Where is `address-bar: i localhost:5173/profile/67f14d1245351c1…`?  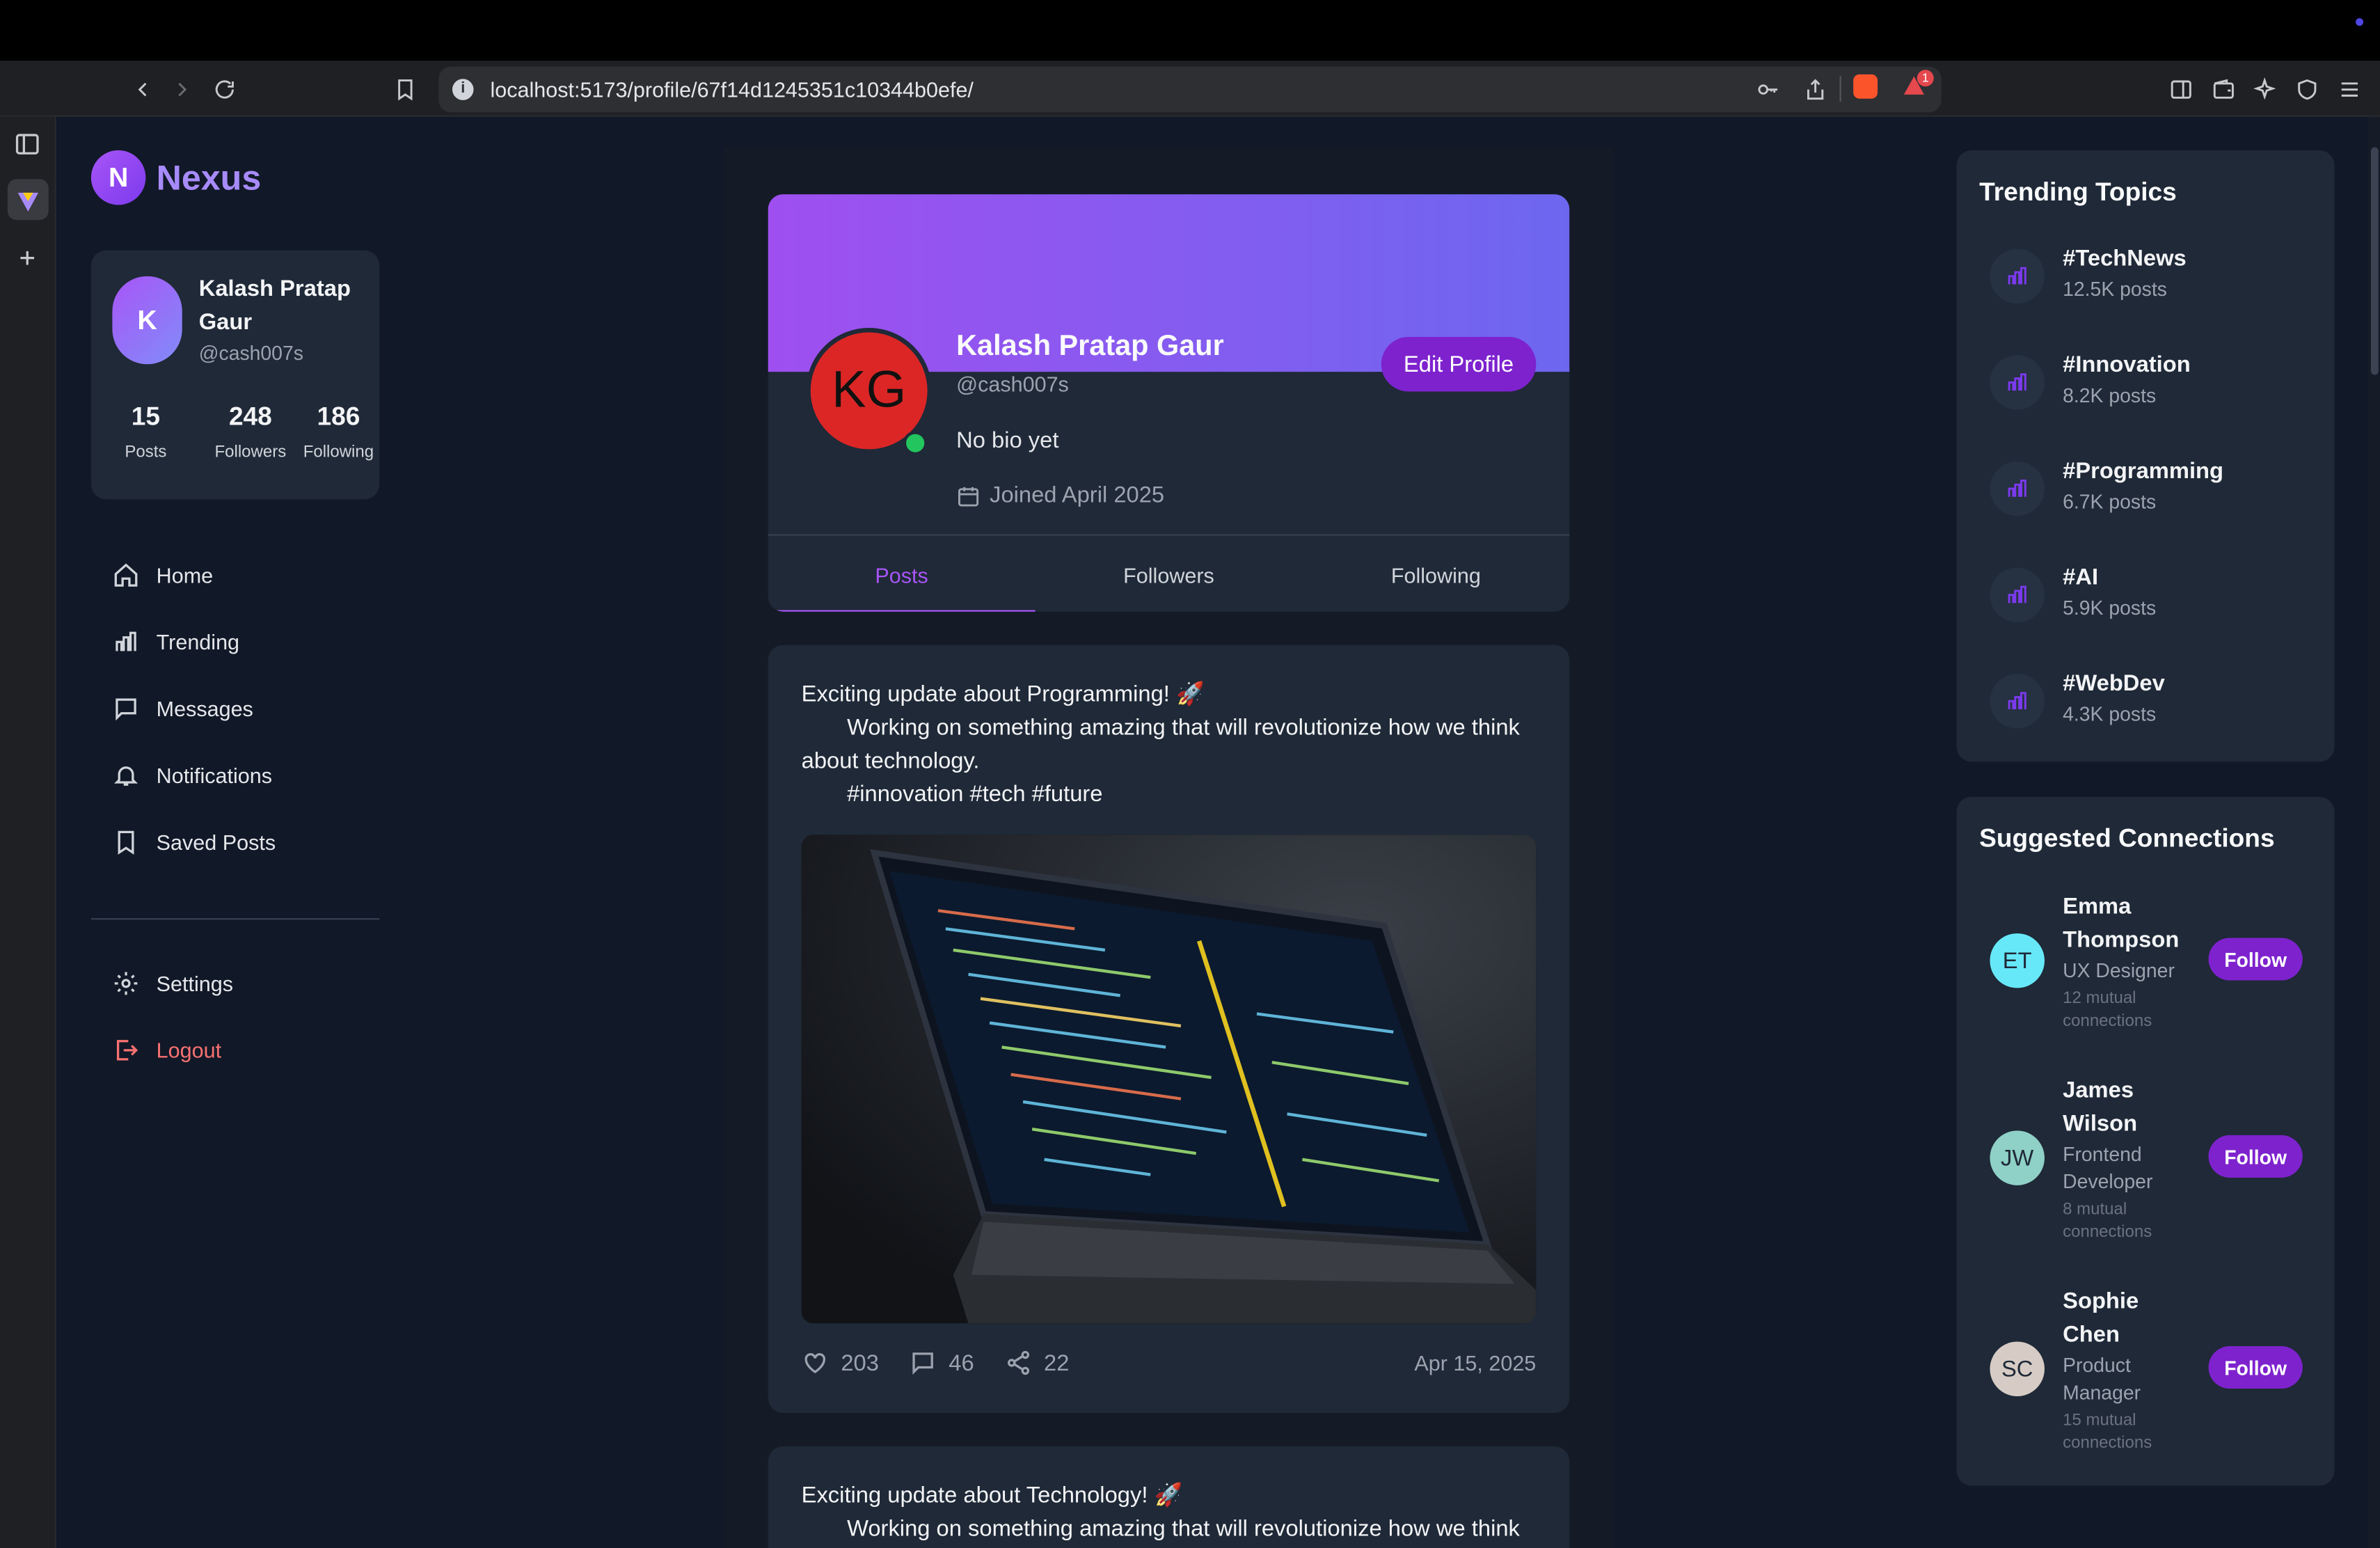
address-bar: i localhost:5173/profile/67f14d1245351c1… is located at coordinates (1190, 89).